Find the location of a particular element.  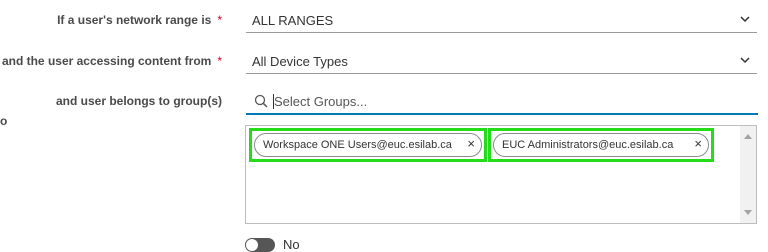

search-icon is located at coordinates (261, 101).